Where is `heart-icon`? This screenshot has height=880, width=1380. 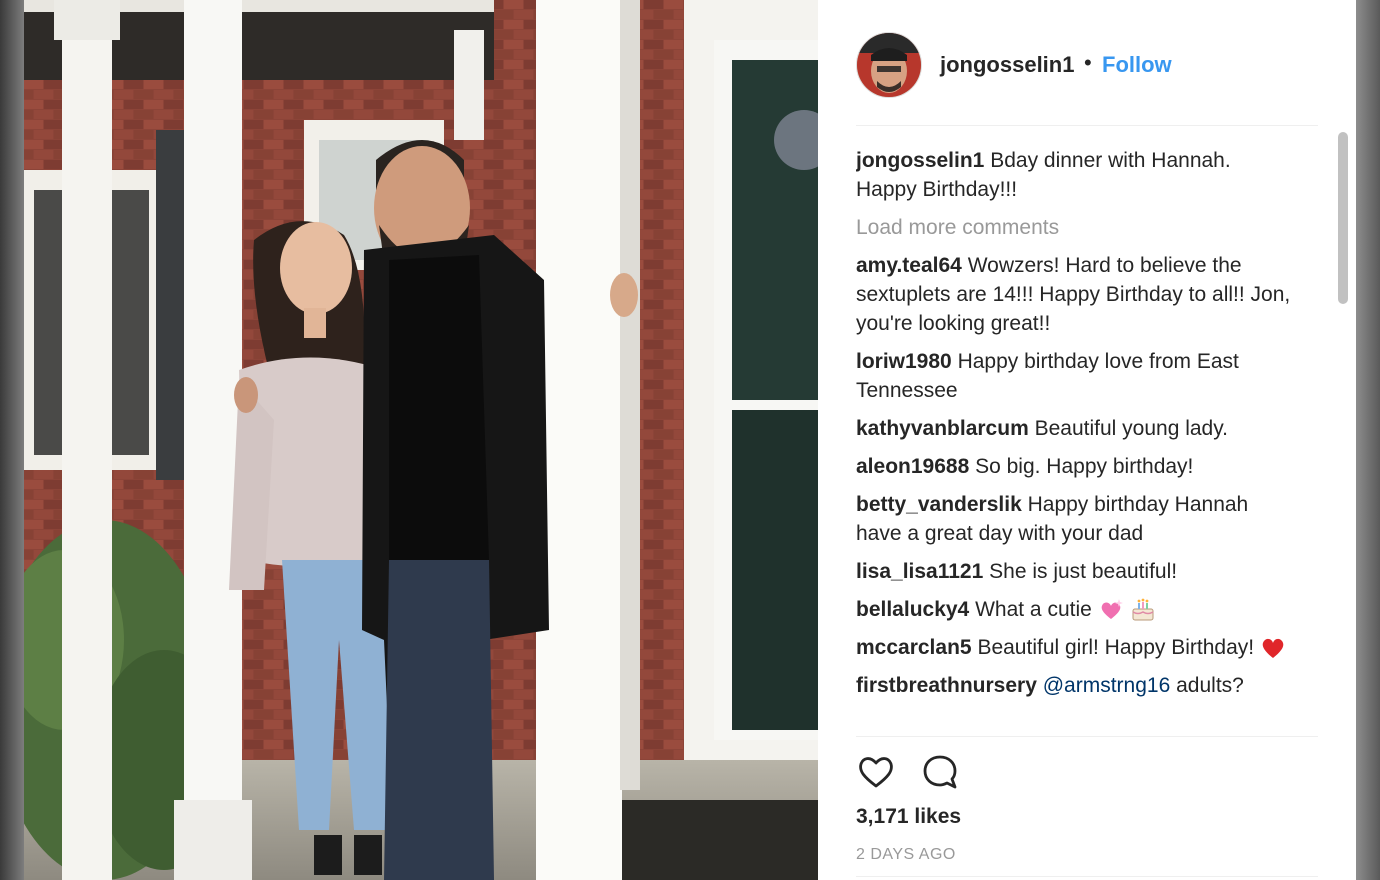
heart-icon is located at coordinates (876, 772).